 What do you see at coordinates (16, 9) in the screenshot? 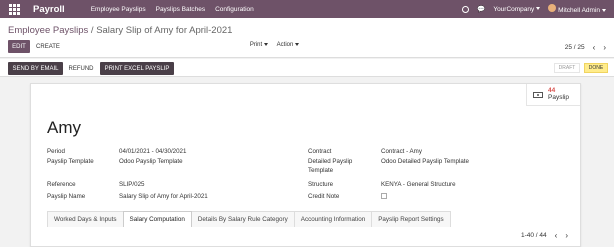
I see `apps-grid-icon` at bounding box center [16, 9].